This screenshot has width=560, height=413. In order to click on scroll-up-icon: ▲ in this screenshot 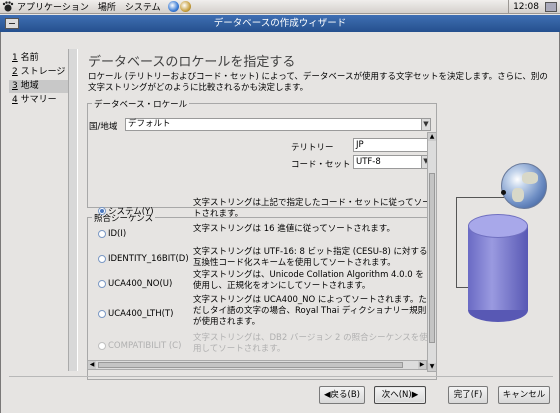, I will do `click(432, 137)`.